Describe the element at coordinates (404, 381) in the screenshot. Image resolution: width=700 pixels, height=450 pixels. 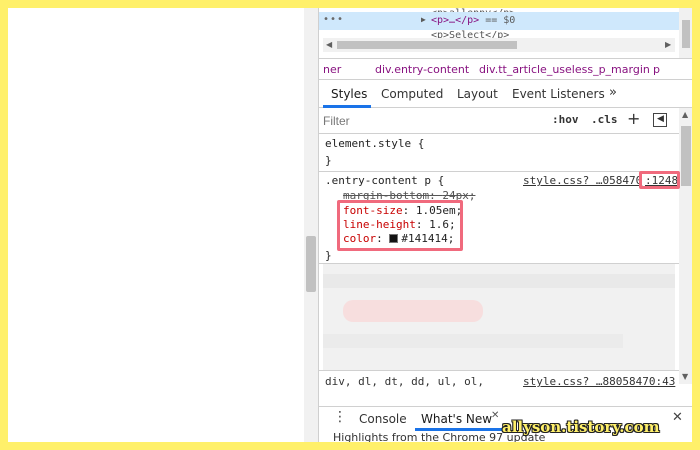
I see `rule-selector: div, dl, dt, dd, ul, ol,` at that location.